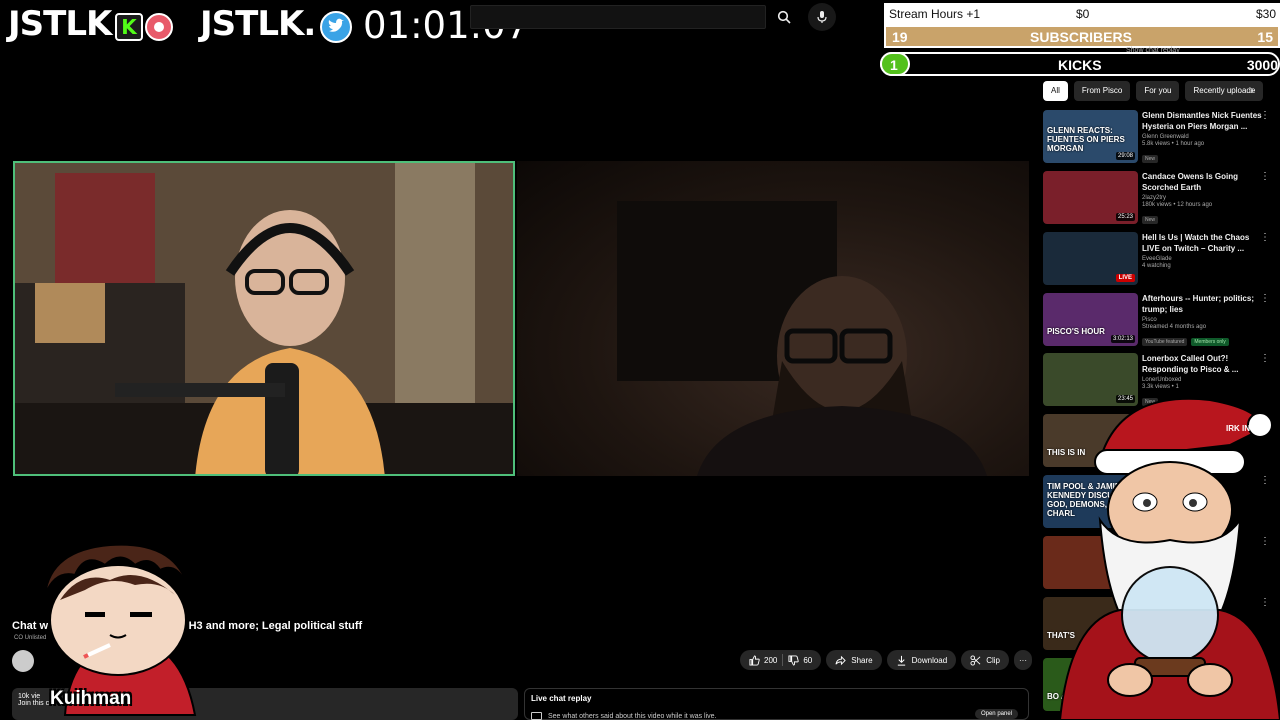 The image size is (1280, 720). I want to click on scissors-icon, so click(975, 660).